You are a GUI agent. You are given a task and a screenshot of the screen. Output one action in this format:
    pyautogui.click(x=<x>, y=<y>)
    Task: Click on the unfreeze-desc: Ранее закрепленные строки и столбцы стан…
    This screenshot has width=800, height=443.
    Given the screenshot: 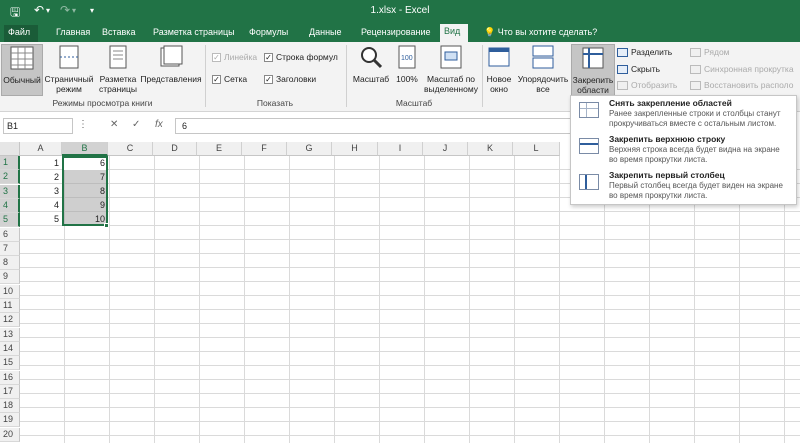 What is the action you would take?
    pyautogui.click(x=695, y=118)
    